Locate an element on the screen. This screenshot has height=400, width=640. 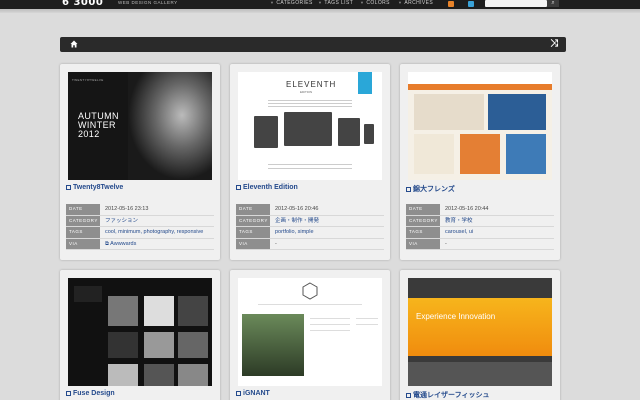
search-icon: ⌕ is located at coordinates (553, 3).